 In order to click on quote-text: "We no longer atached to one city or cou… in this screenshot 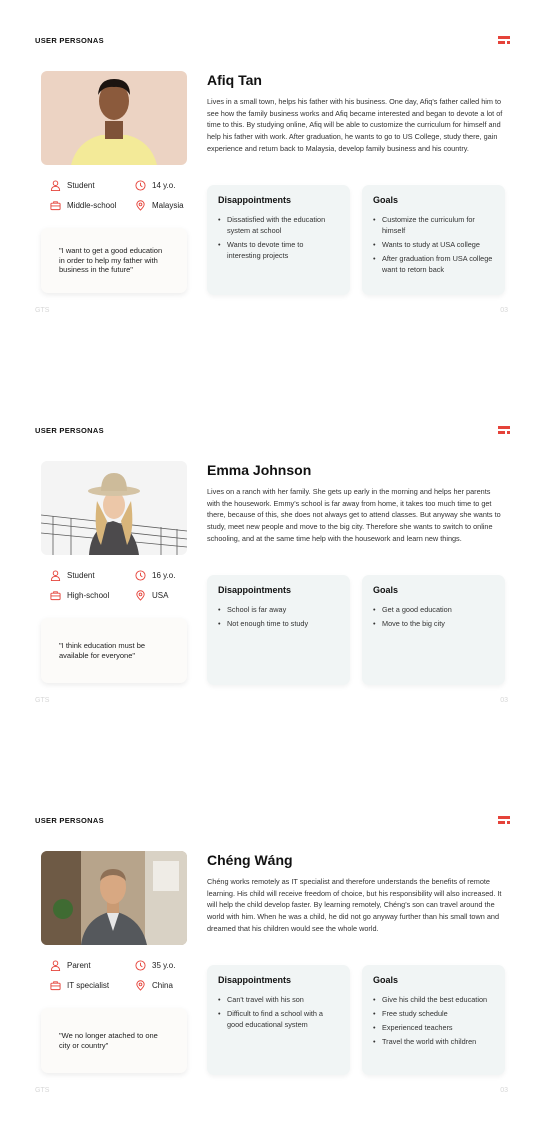, I will do `click(108, 1040)`.